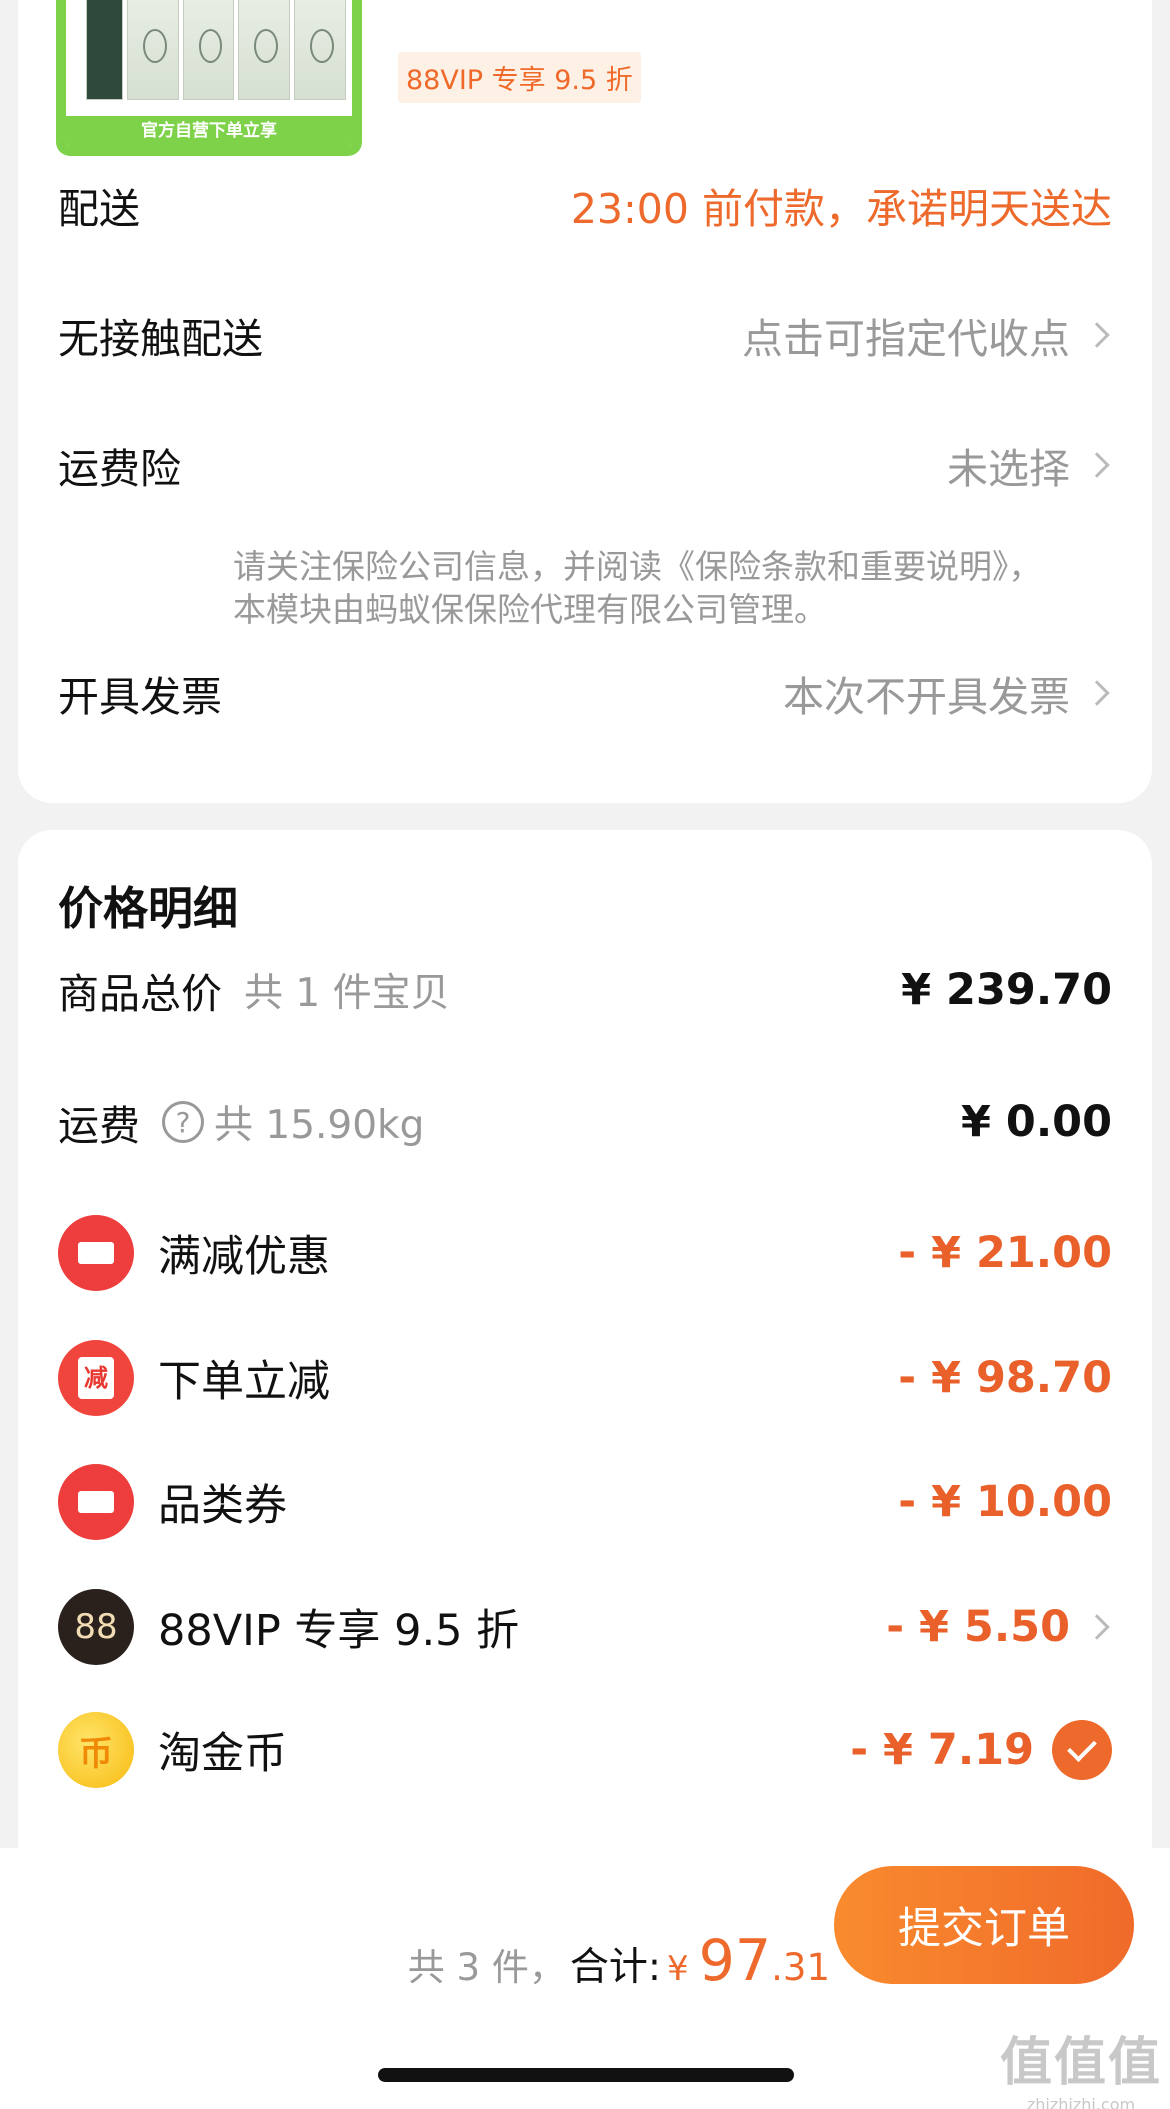 This screenshot has height=2109, width=1170. I want to click on currency-symbol: ¥, so click(677, 1969).